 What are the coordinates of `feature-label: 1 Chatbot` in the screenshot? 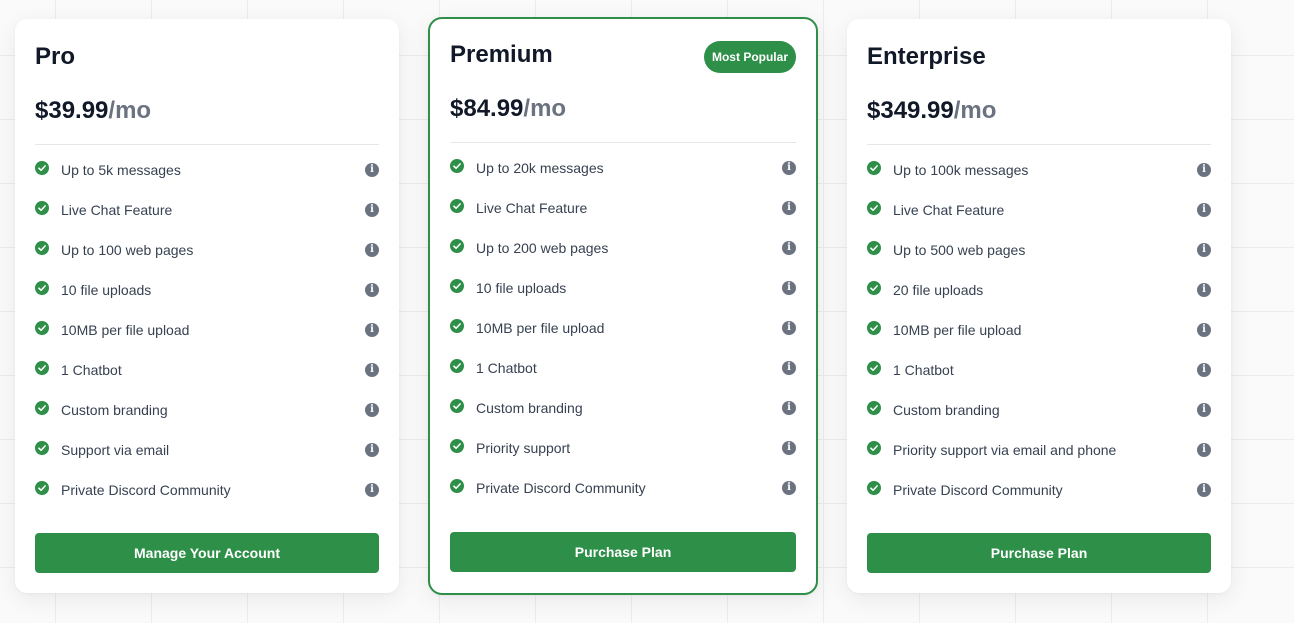 It's located at (506, 368).